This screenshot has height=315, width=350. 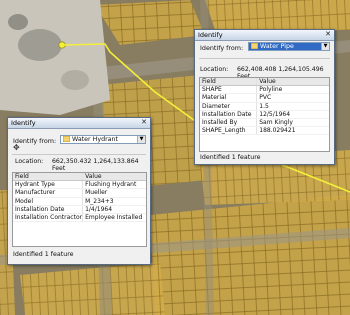 I want to click on table-row: Model M_234+3, so click(x=79, y=201).